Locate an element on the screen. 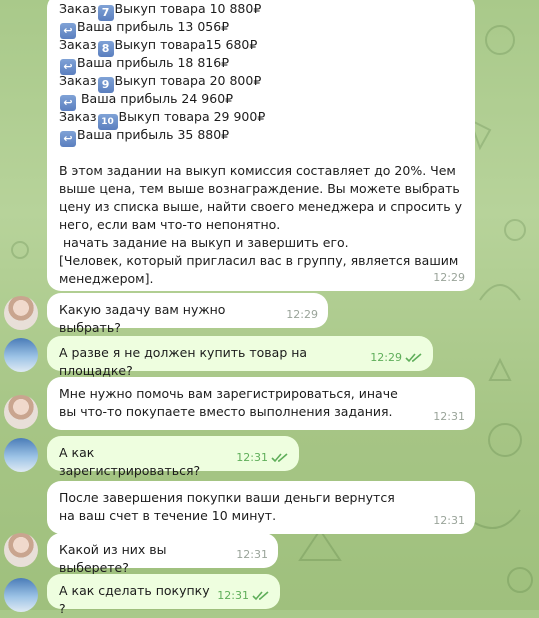 The width and height of the screenshot is (539, 618). message-text: Какой из них вы выберете? is located at coordinates (115, 558).